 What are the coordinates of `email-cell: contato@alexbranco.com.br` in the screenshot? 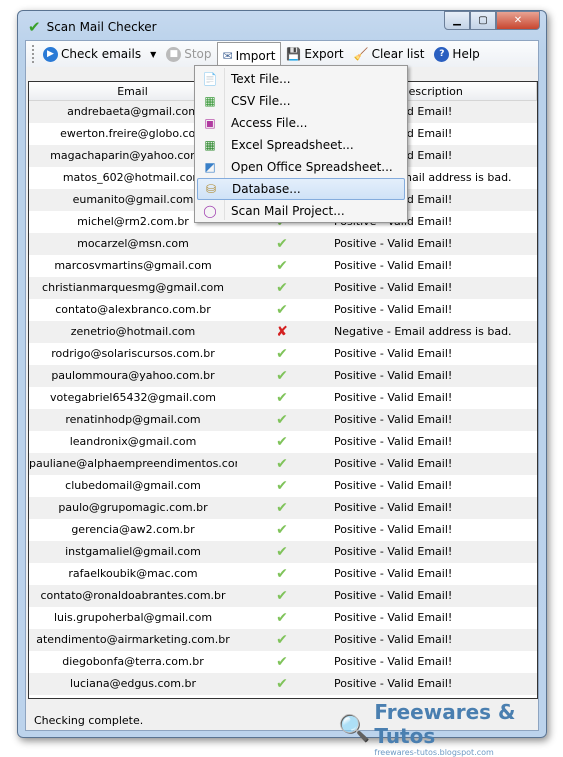 It's located at (133, 309).